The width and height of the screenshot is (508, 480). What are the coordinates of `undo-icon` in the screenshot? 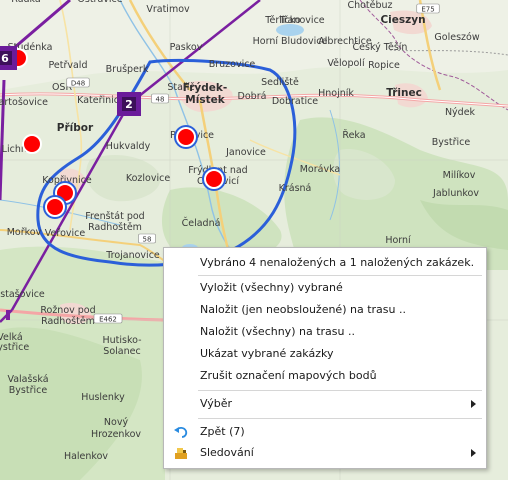 It's located at (181, 432).